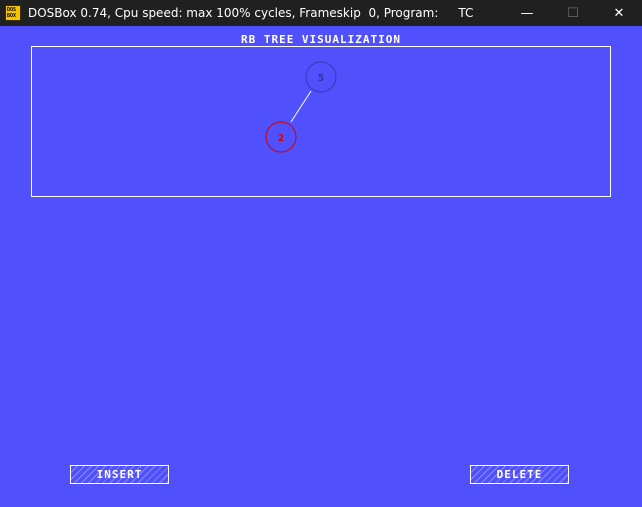  What do you see at coordinates (619, 13) in the screenshot?
I see `close-button: ✕` at bounding box center [619, 13].